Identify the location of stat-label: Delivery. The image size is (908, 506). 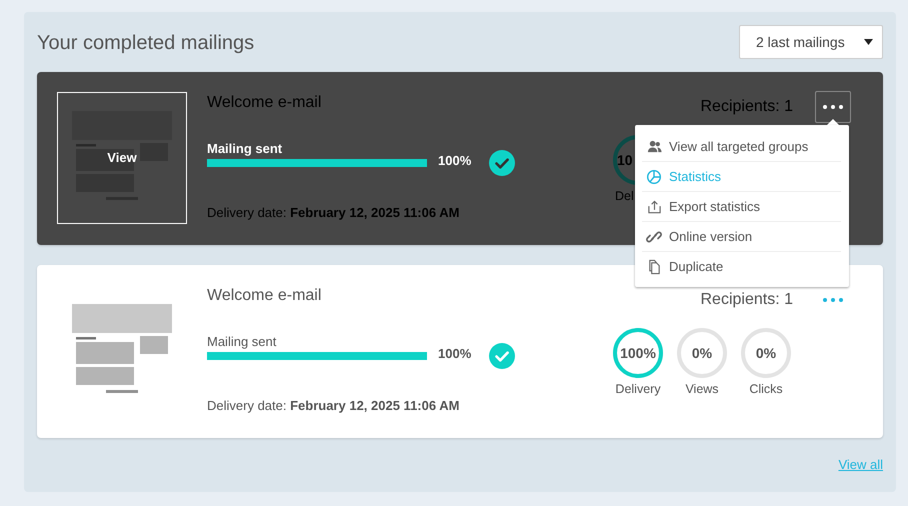
(638, 389).